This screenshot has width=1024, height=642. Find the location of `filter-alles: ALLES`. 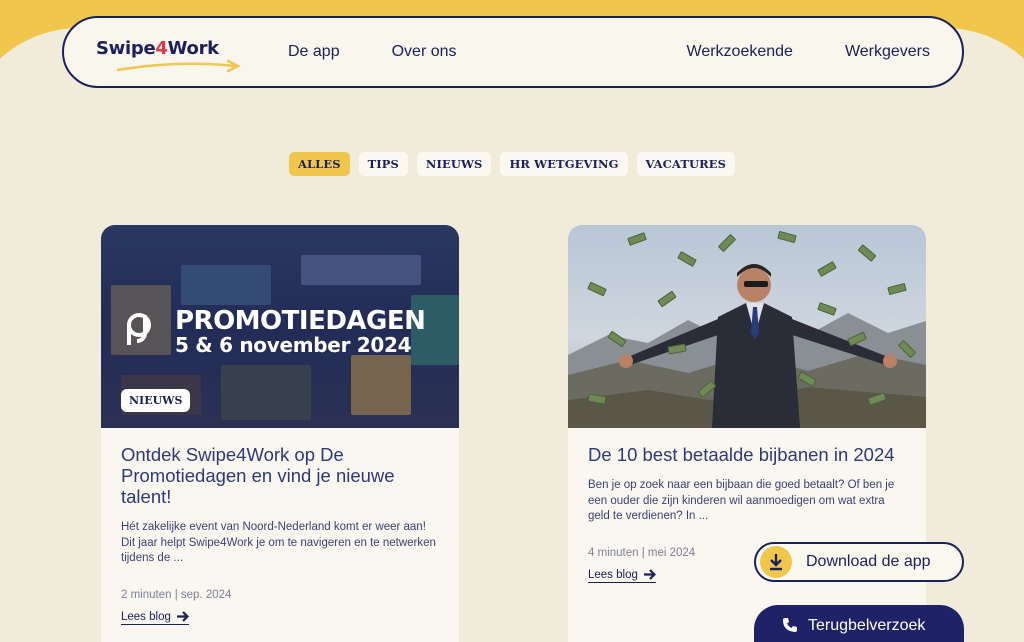

filter-alles: ALLES is located at coordinates (319, 164).